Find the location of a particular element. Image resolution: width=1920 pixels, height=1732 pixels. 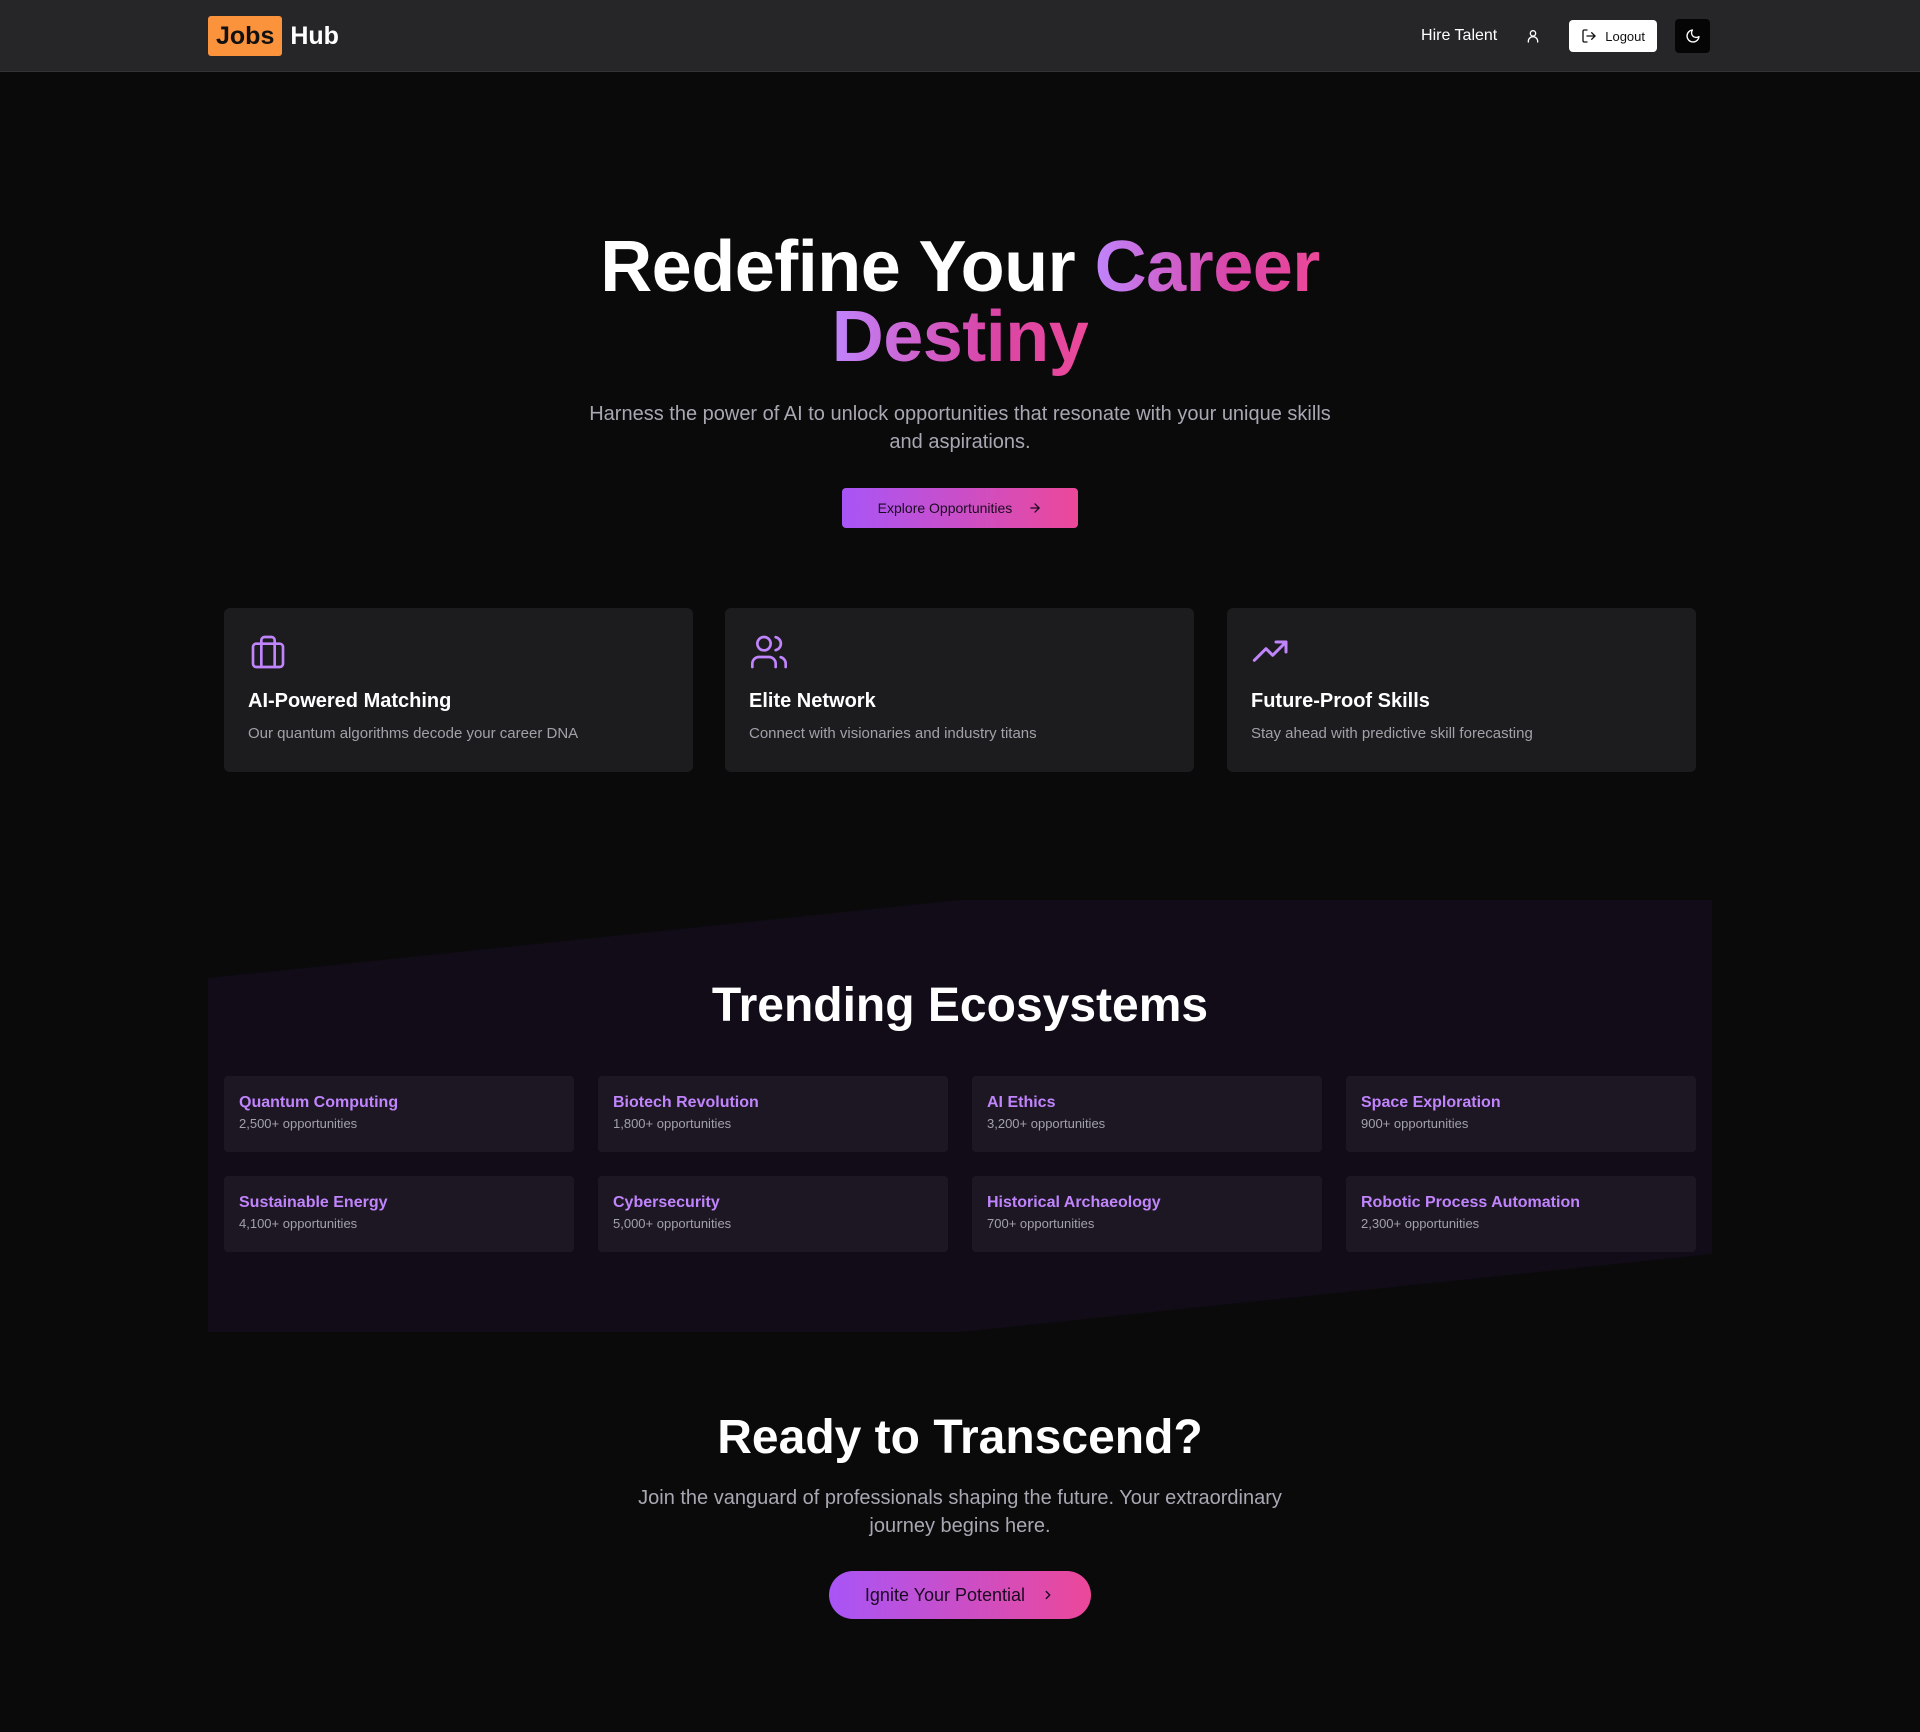

ecosystem-count: 4,100+ opportunities is located at coordinates (298, 1223).